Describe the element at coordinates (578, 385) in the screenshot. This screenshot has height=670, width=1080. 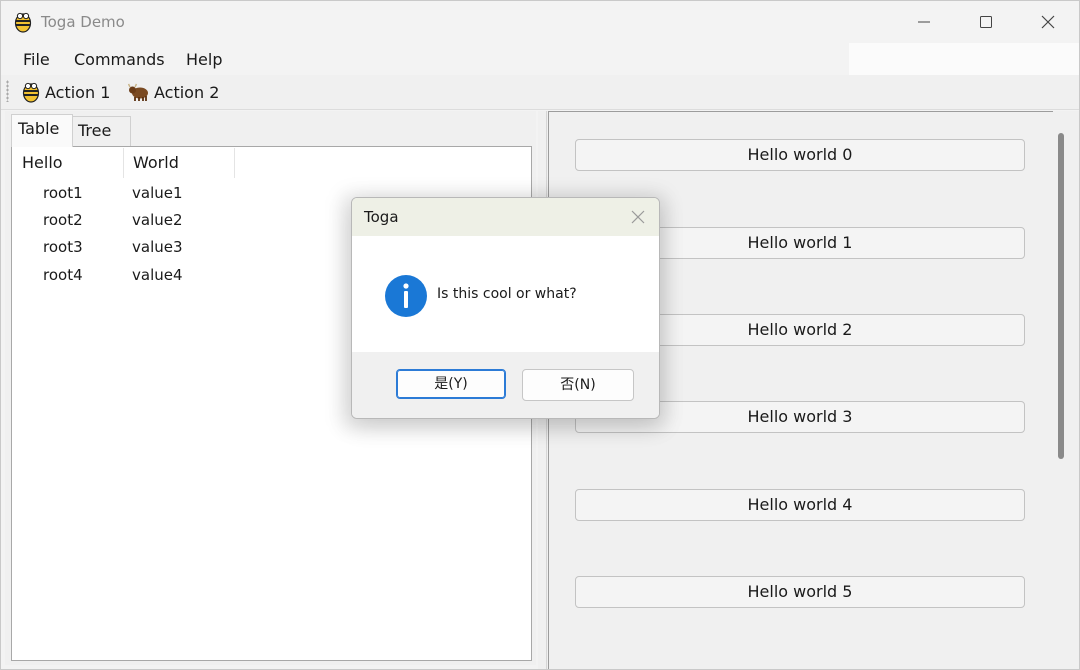
I see `no-button: 否(N)` at that location.